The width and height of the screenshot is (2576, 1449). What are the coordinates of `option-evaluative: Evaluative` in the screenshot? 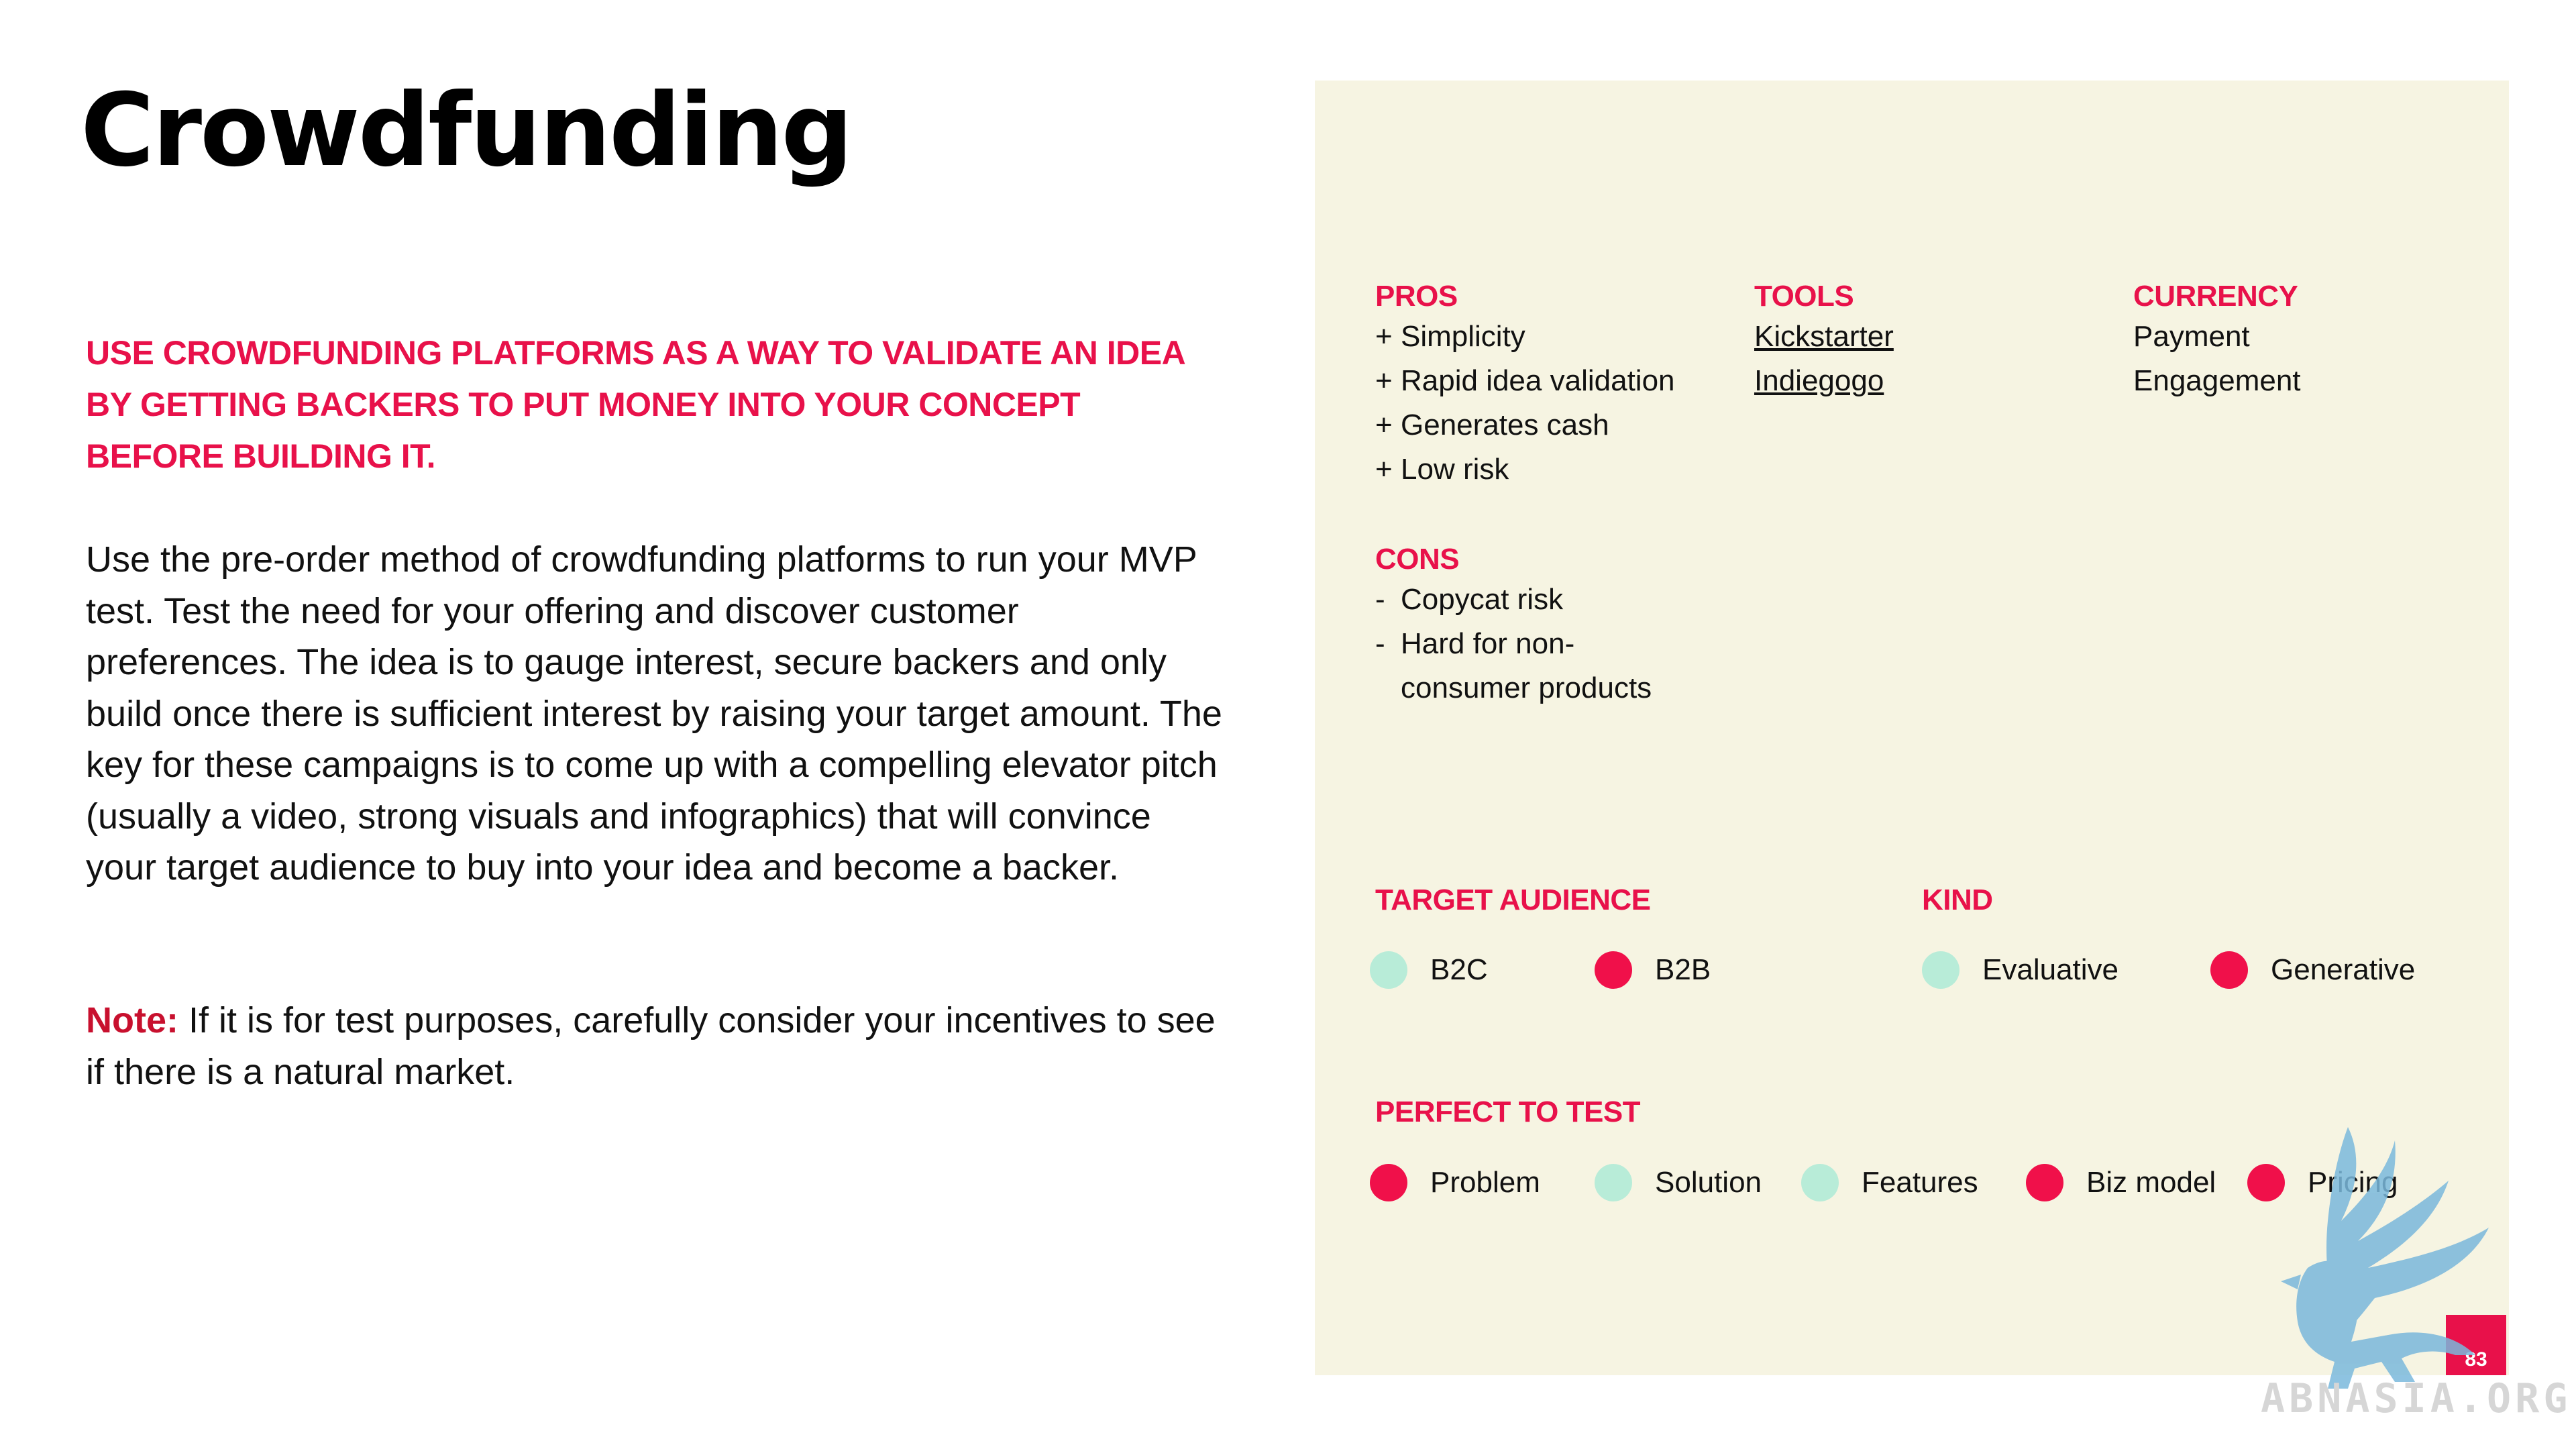 It's located at (2020, 970).